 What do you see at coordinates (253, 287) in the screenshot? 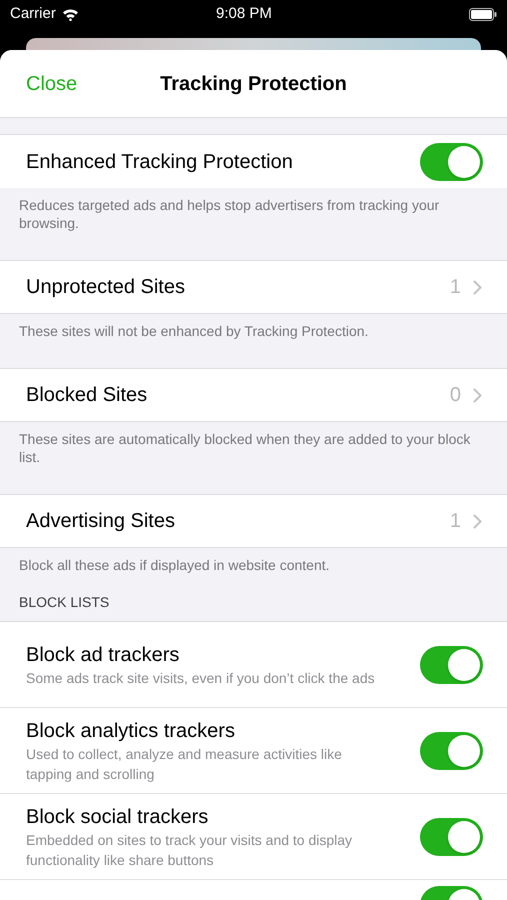
I see `settings-row: Unprotected Sites 1` at bounding box center [253, 287].